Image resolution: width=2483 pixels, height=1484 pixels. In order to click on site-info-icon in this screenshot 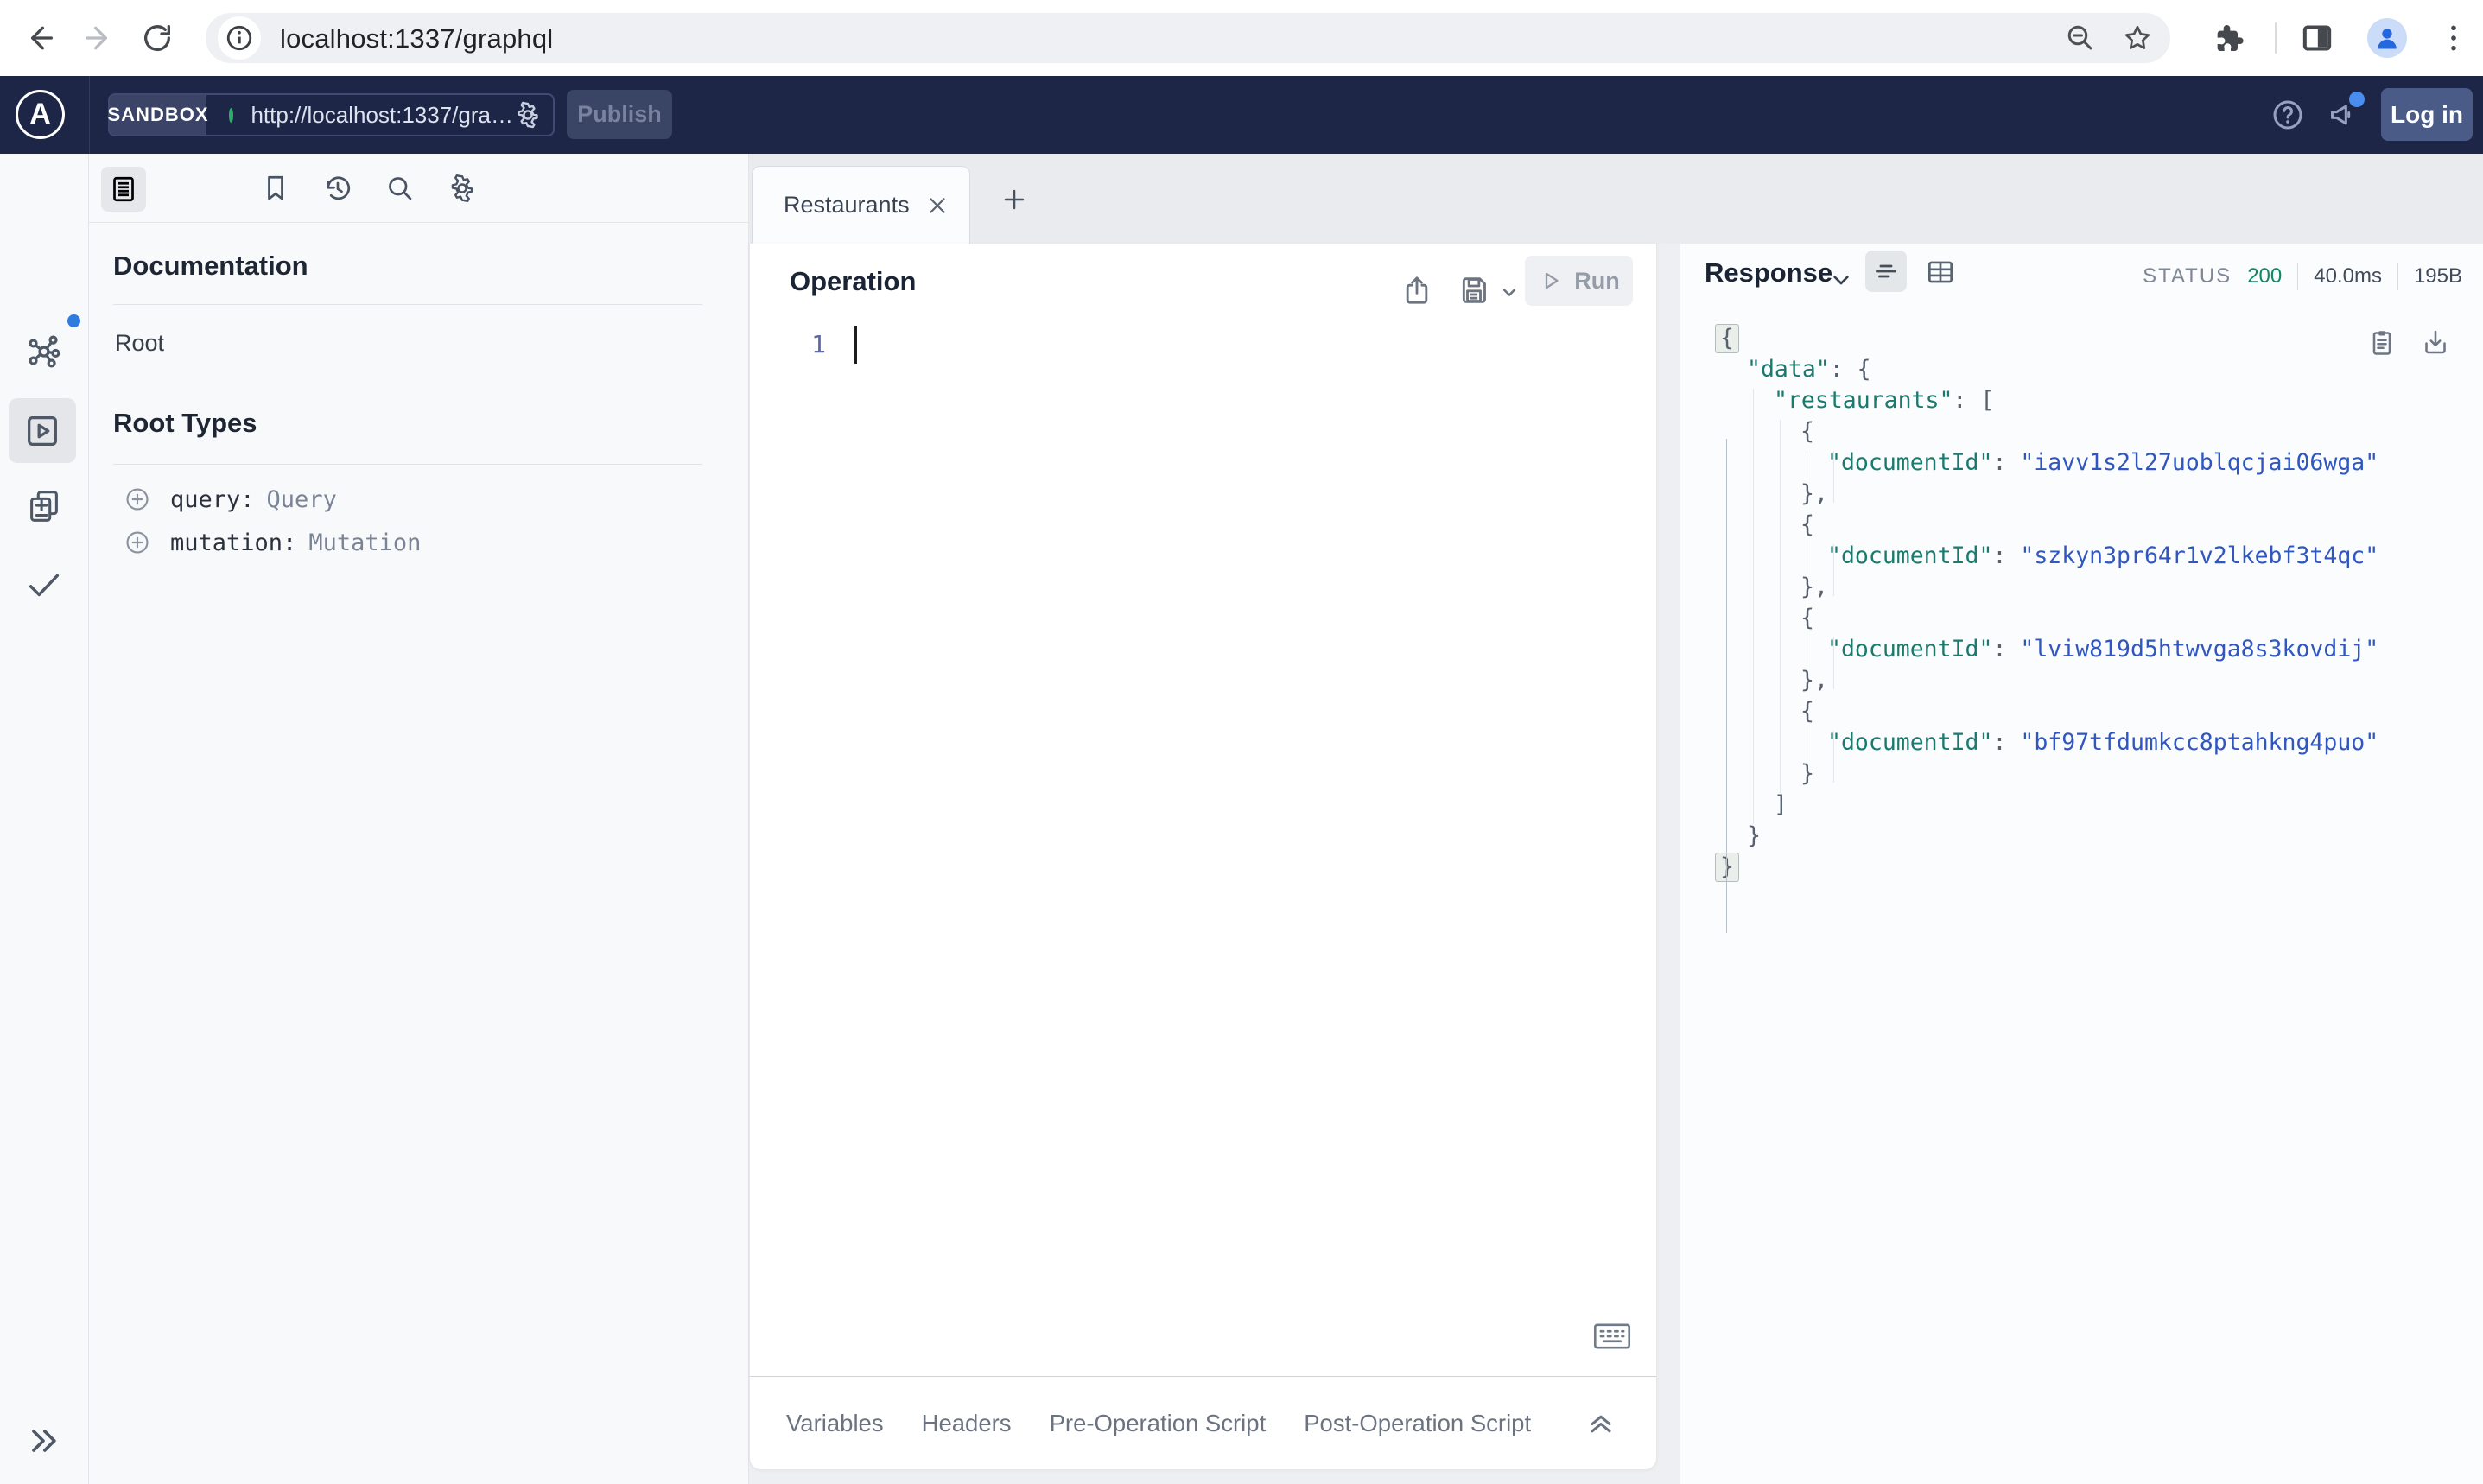, I will do `click(240, 38)`.